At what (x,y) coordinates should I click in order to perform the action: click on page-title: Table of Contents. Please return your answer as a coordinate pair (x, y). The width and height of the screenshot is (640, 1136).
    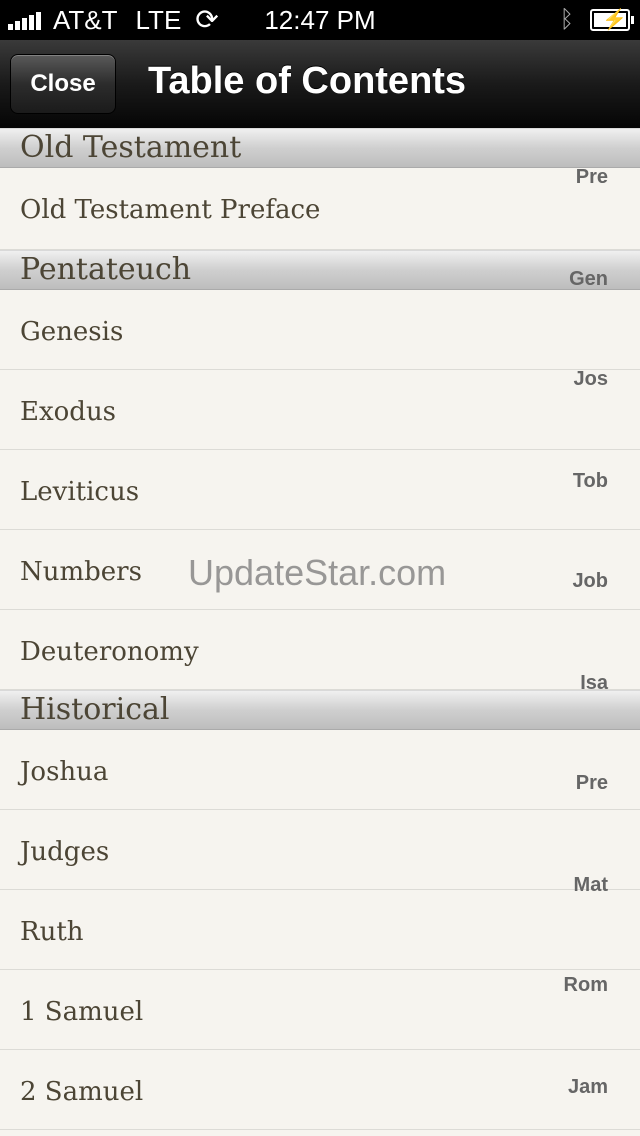
    Looking at the image, I should click on (307, 81).